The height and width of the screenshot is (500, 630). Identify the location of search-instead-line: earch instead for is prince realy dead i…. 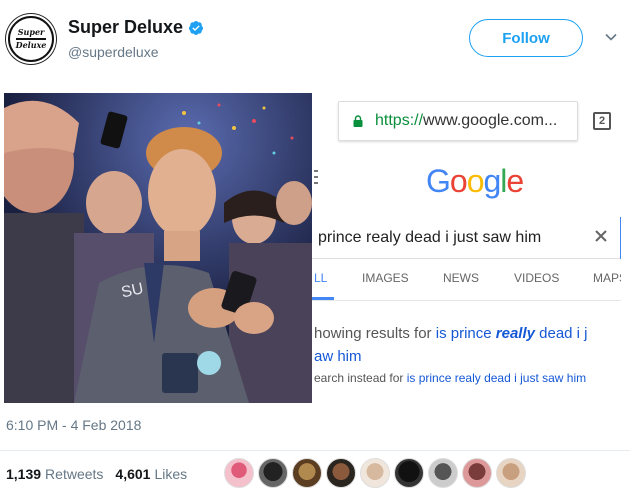
(450, 378).